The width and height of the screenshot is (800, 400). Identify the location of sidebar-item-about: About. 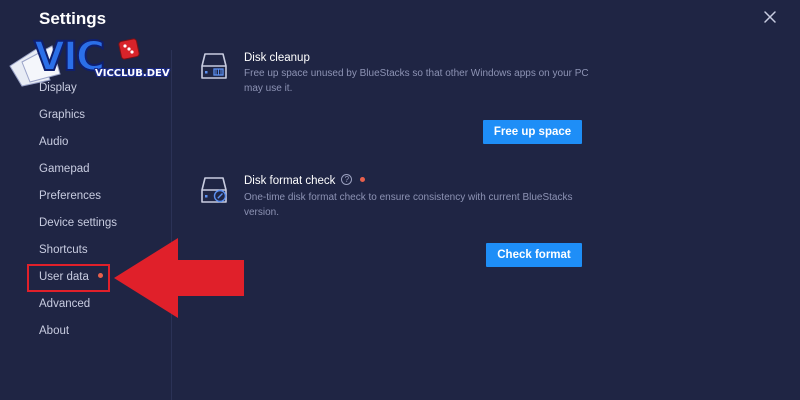
(54, 331).